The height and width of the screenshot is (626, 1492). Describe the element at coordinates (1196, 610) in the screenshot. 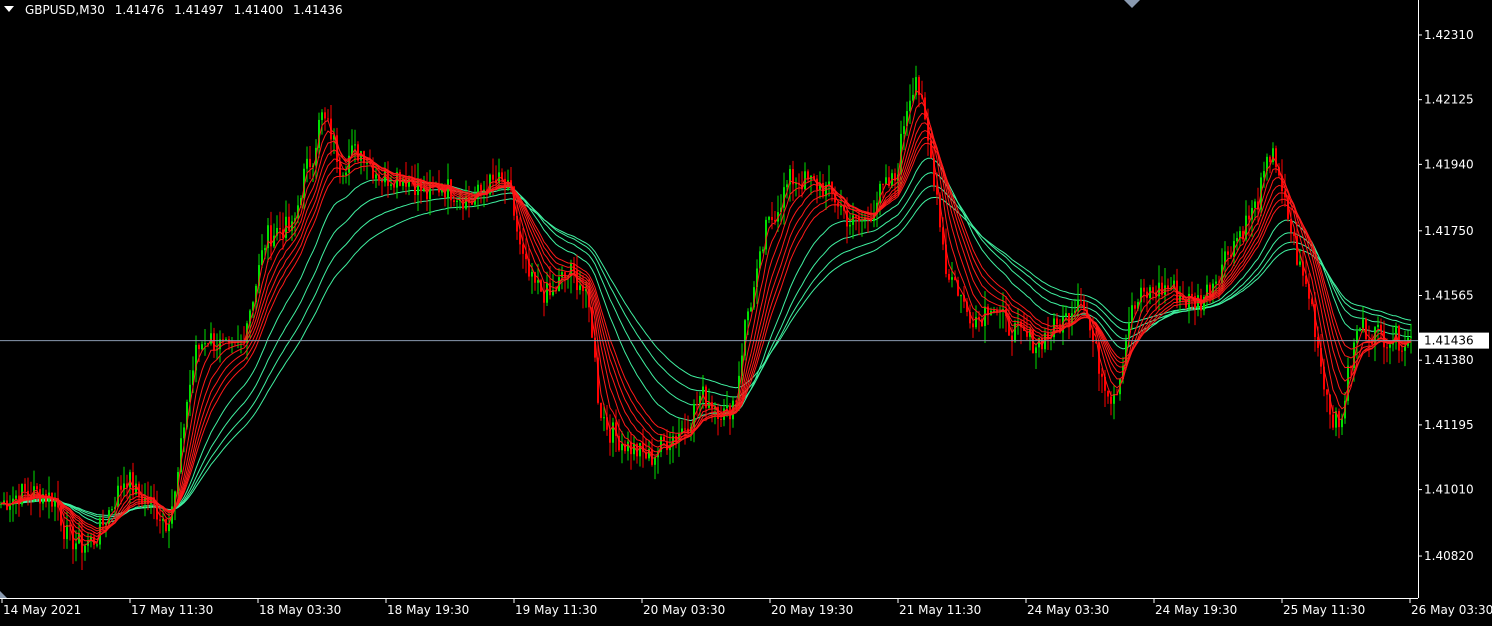

I see `x-tick-label: 24 May 19:30` at that location.